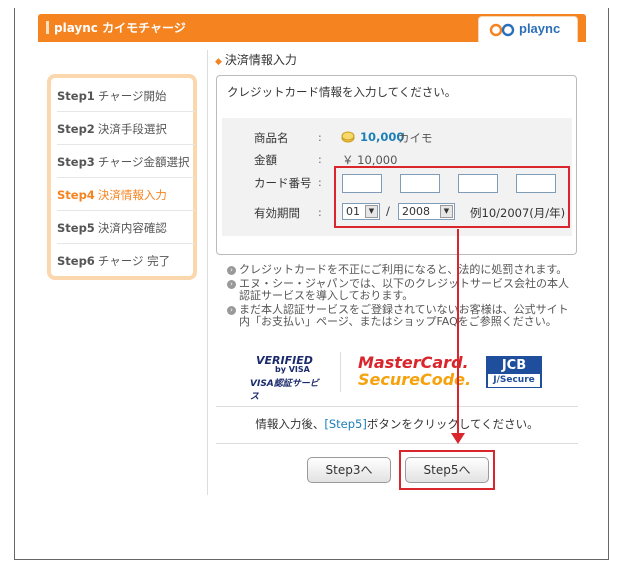 The height and width of the screenshot is (573, 623). What do you see at coordinates (132, 195) in the screenshot?
I see `step-label: 決済情報入力` at bounding box center [132, 195].